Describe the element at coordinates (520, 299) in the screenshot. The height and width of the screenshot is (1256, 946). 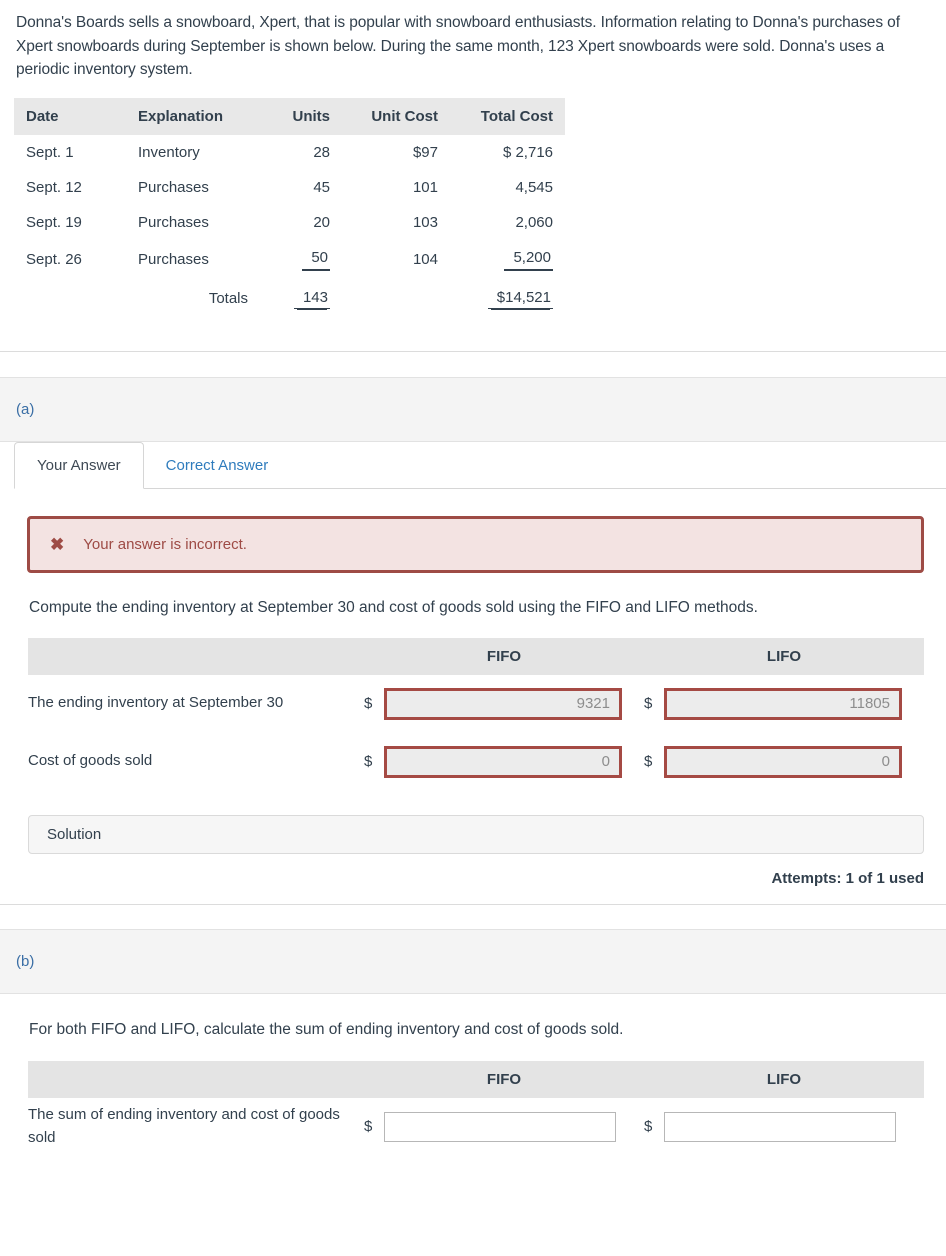
I see `cell-totals-total-cost-value: $14,521` at that location.